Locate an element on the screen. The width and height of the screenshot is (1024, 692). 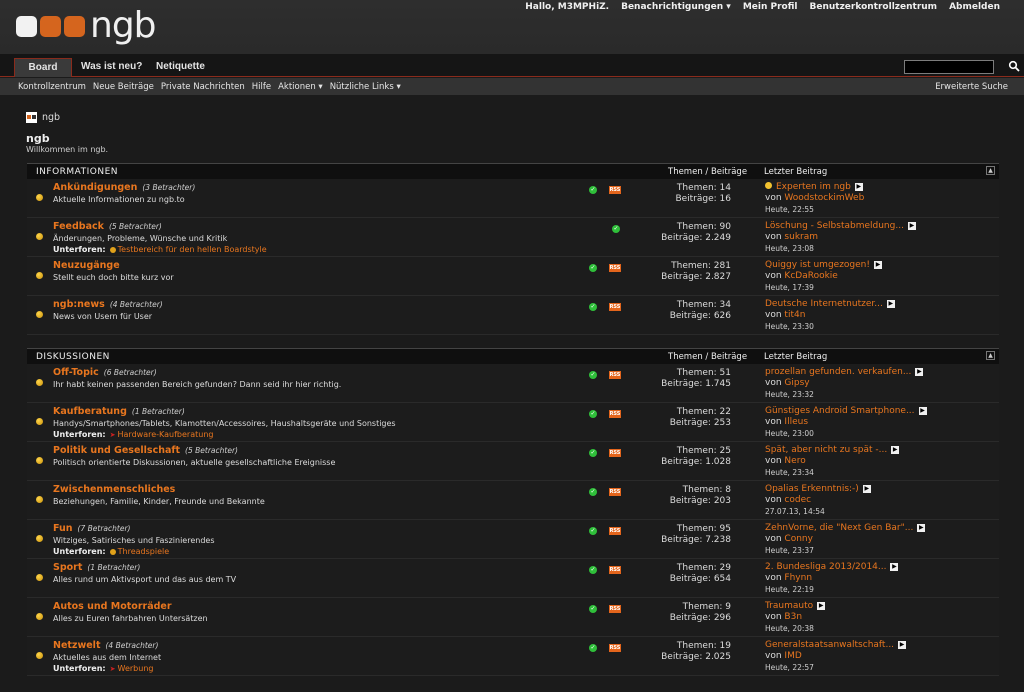
tab-whats-new: Was ist neu? is located at coordinates (111, 67).